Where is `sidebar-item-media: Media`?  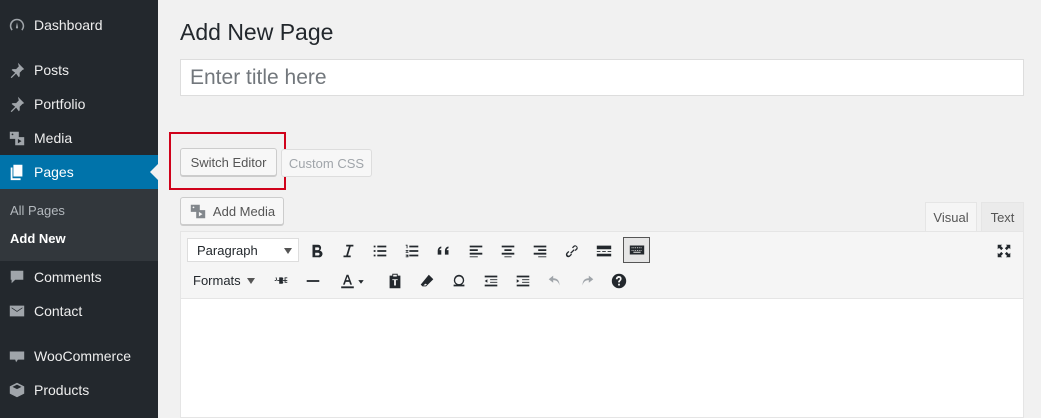 sidebar-item-media: Media is located at coordinates (79, 138).